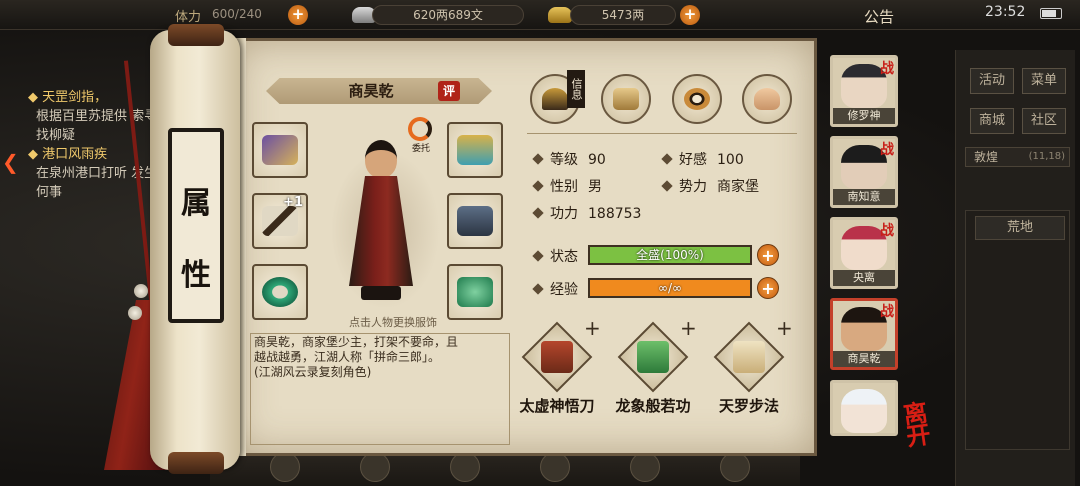 The width and height of the screenshot is (1080, 486). I want to click on equip-slot-gloves, so click(280, 150).